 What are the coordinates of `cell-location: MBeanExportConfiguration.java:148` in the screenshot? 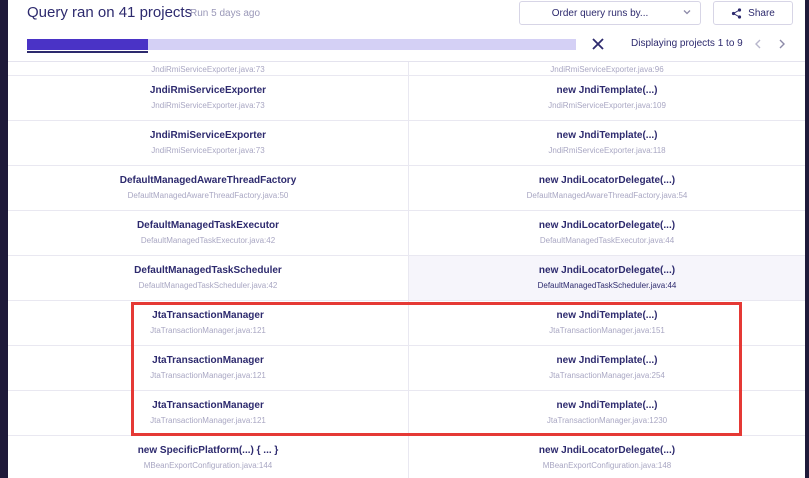 It's located at (607, 465).